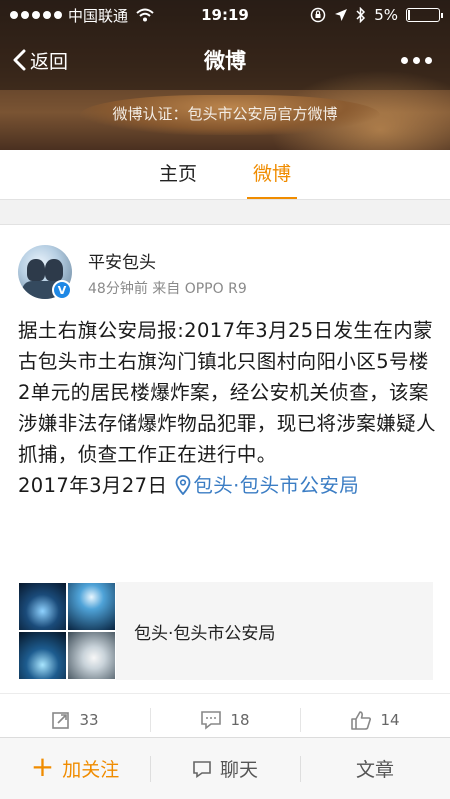  I want to click on battery-icon, so click(424, 15).